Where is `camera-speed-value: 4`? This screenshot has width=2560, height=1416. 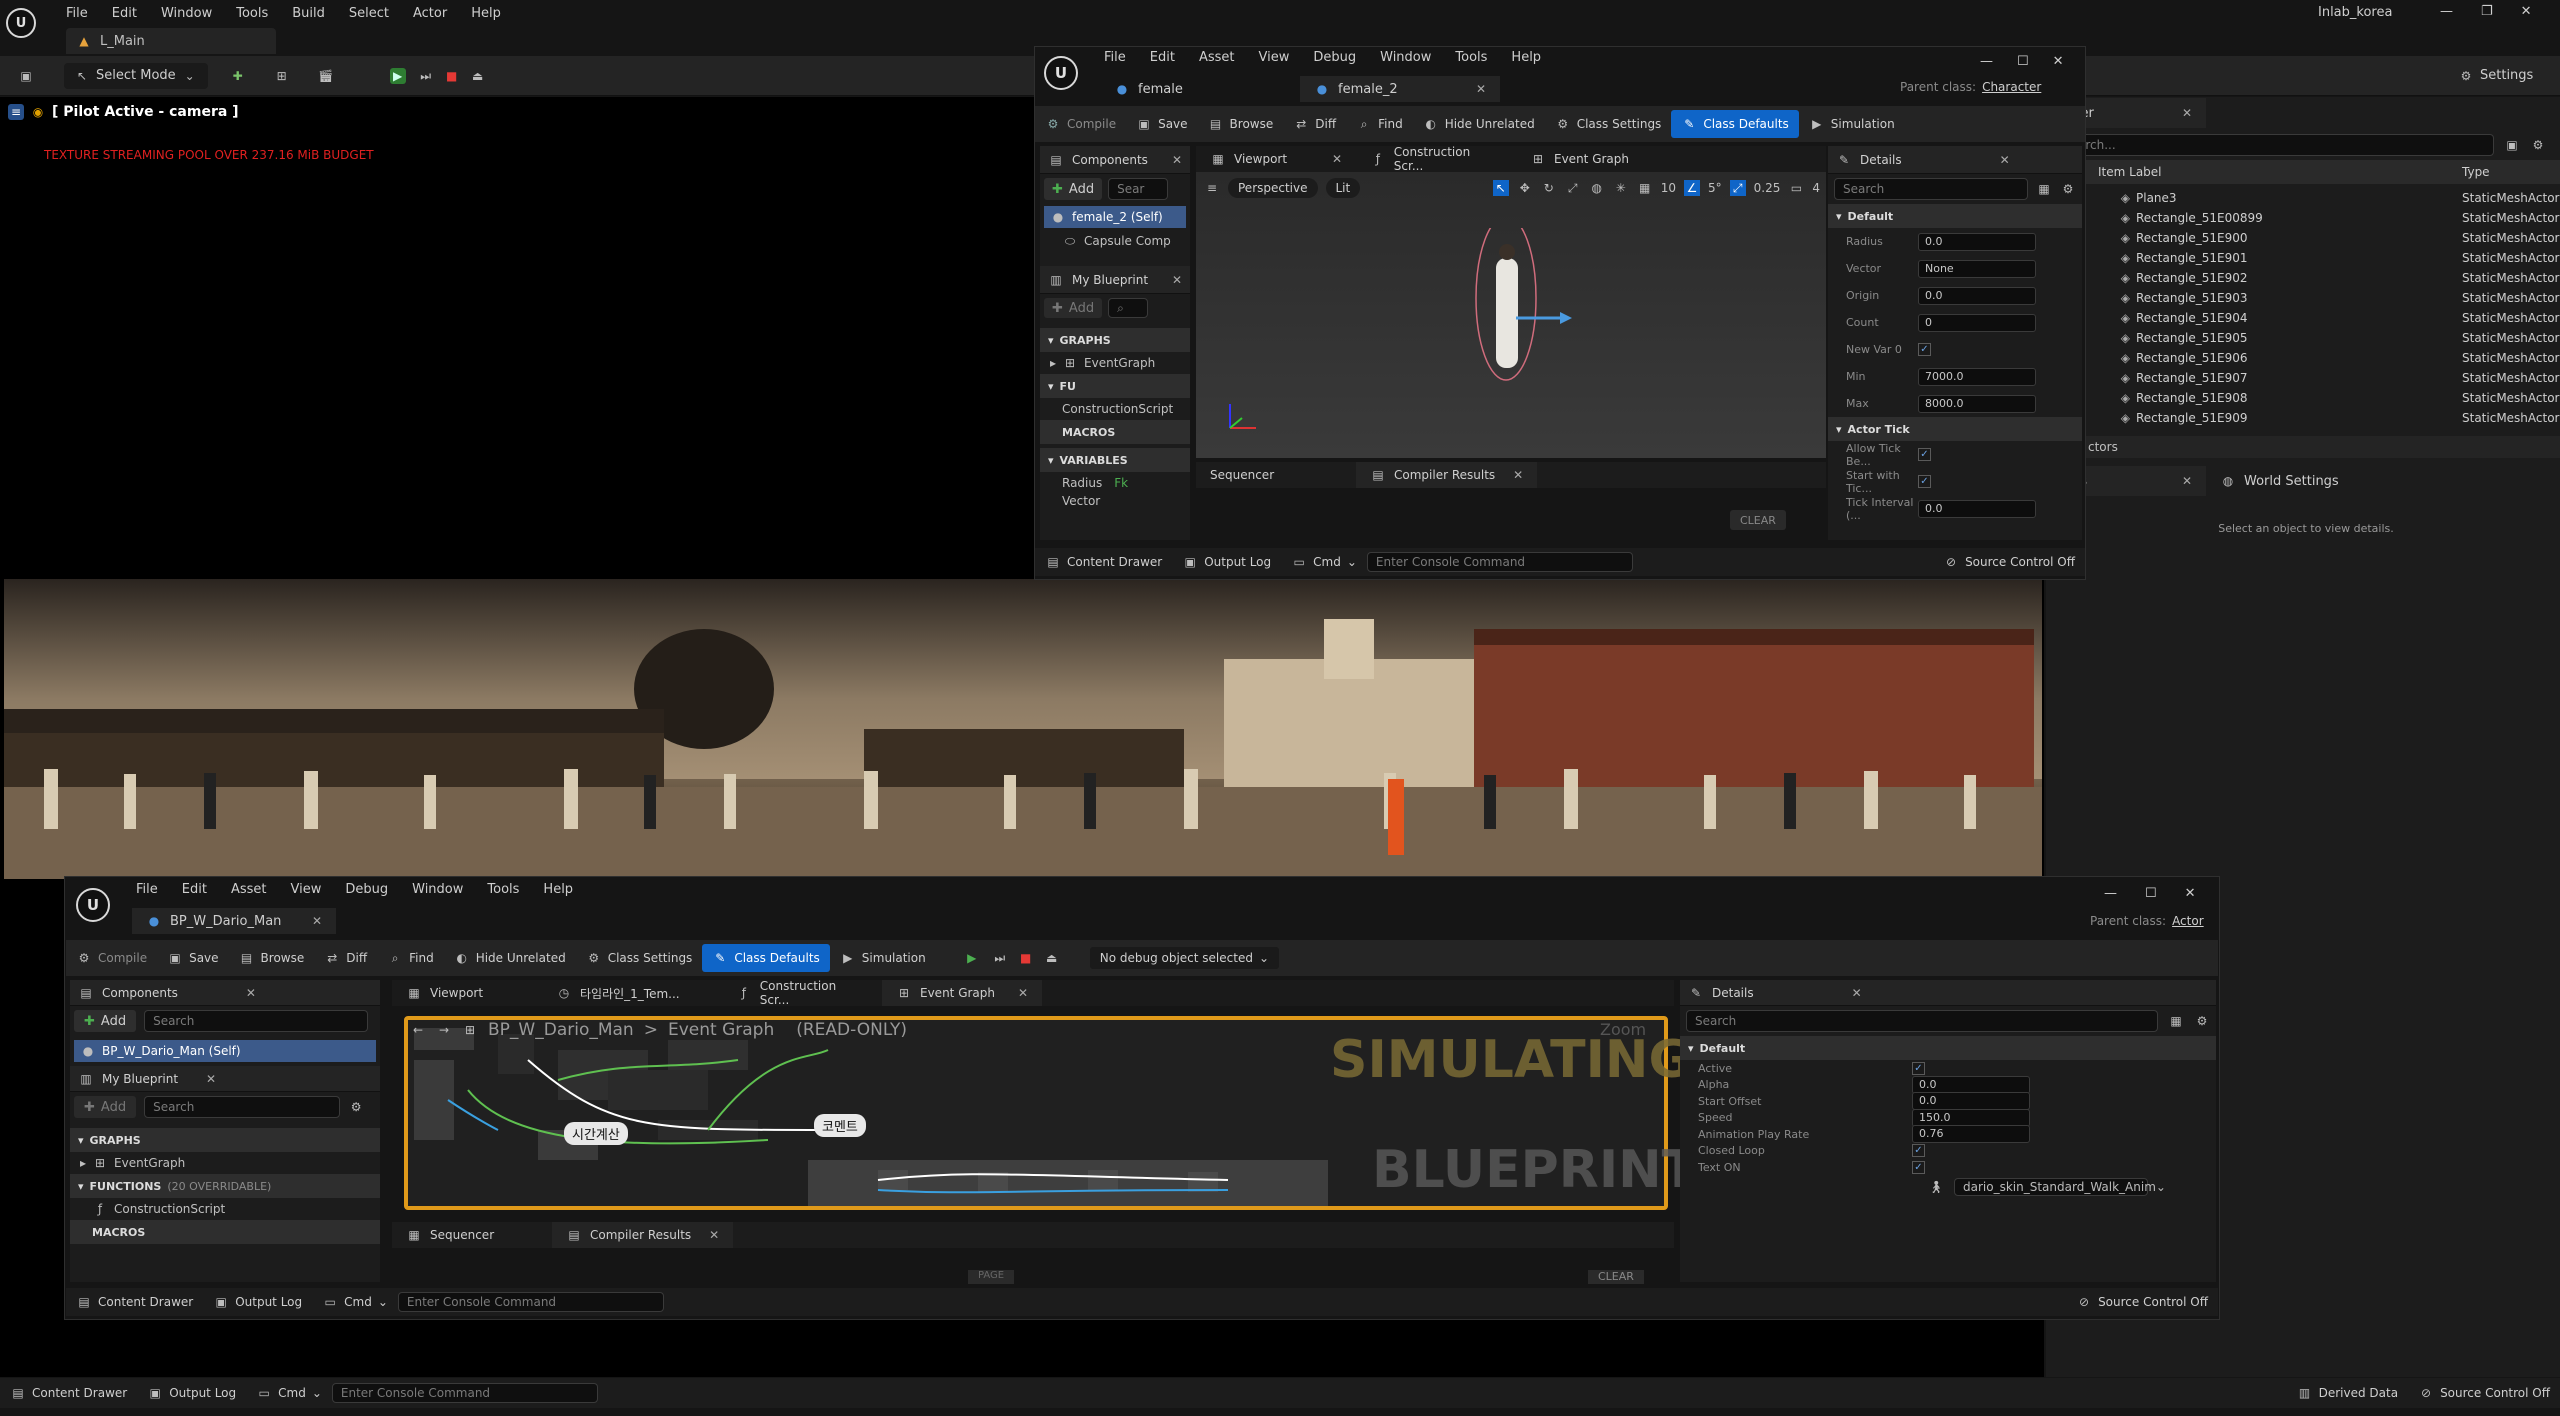
camera-speed-value: 4 is located at coordinates (1816, 188).